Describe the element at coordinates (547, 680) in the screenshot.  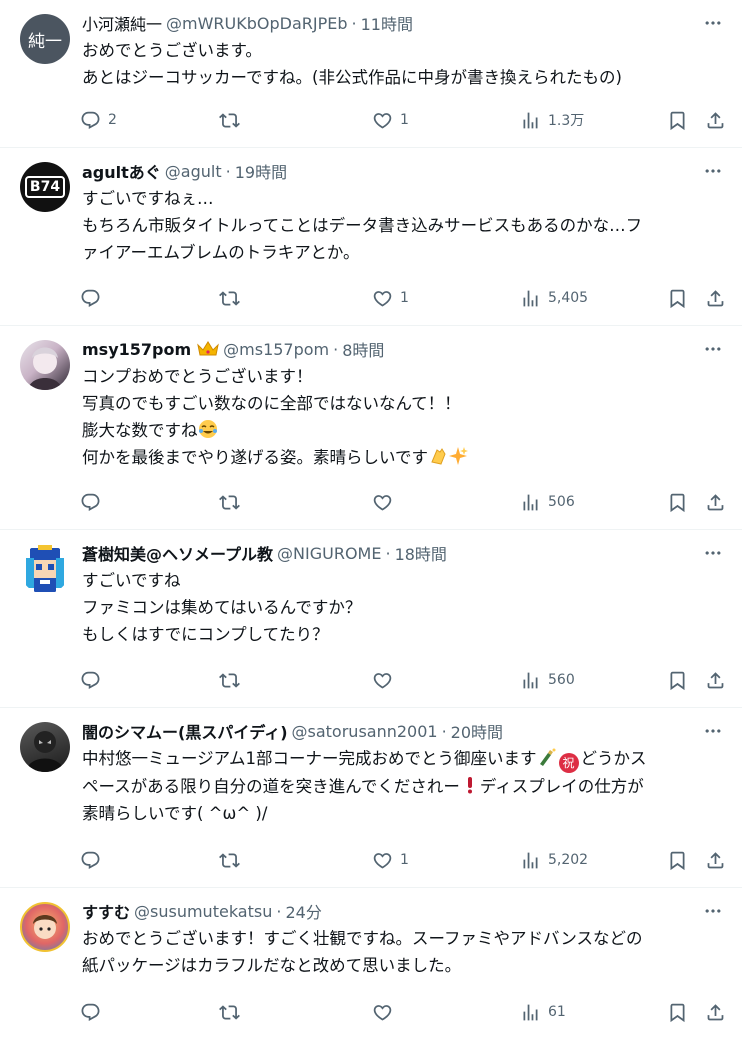
I see `views-button: 560` at that location.